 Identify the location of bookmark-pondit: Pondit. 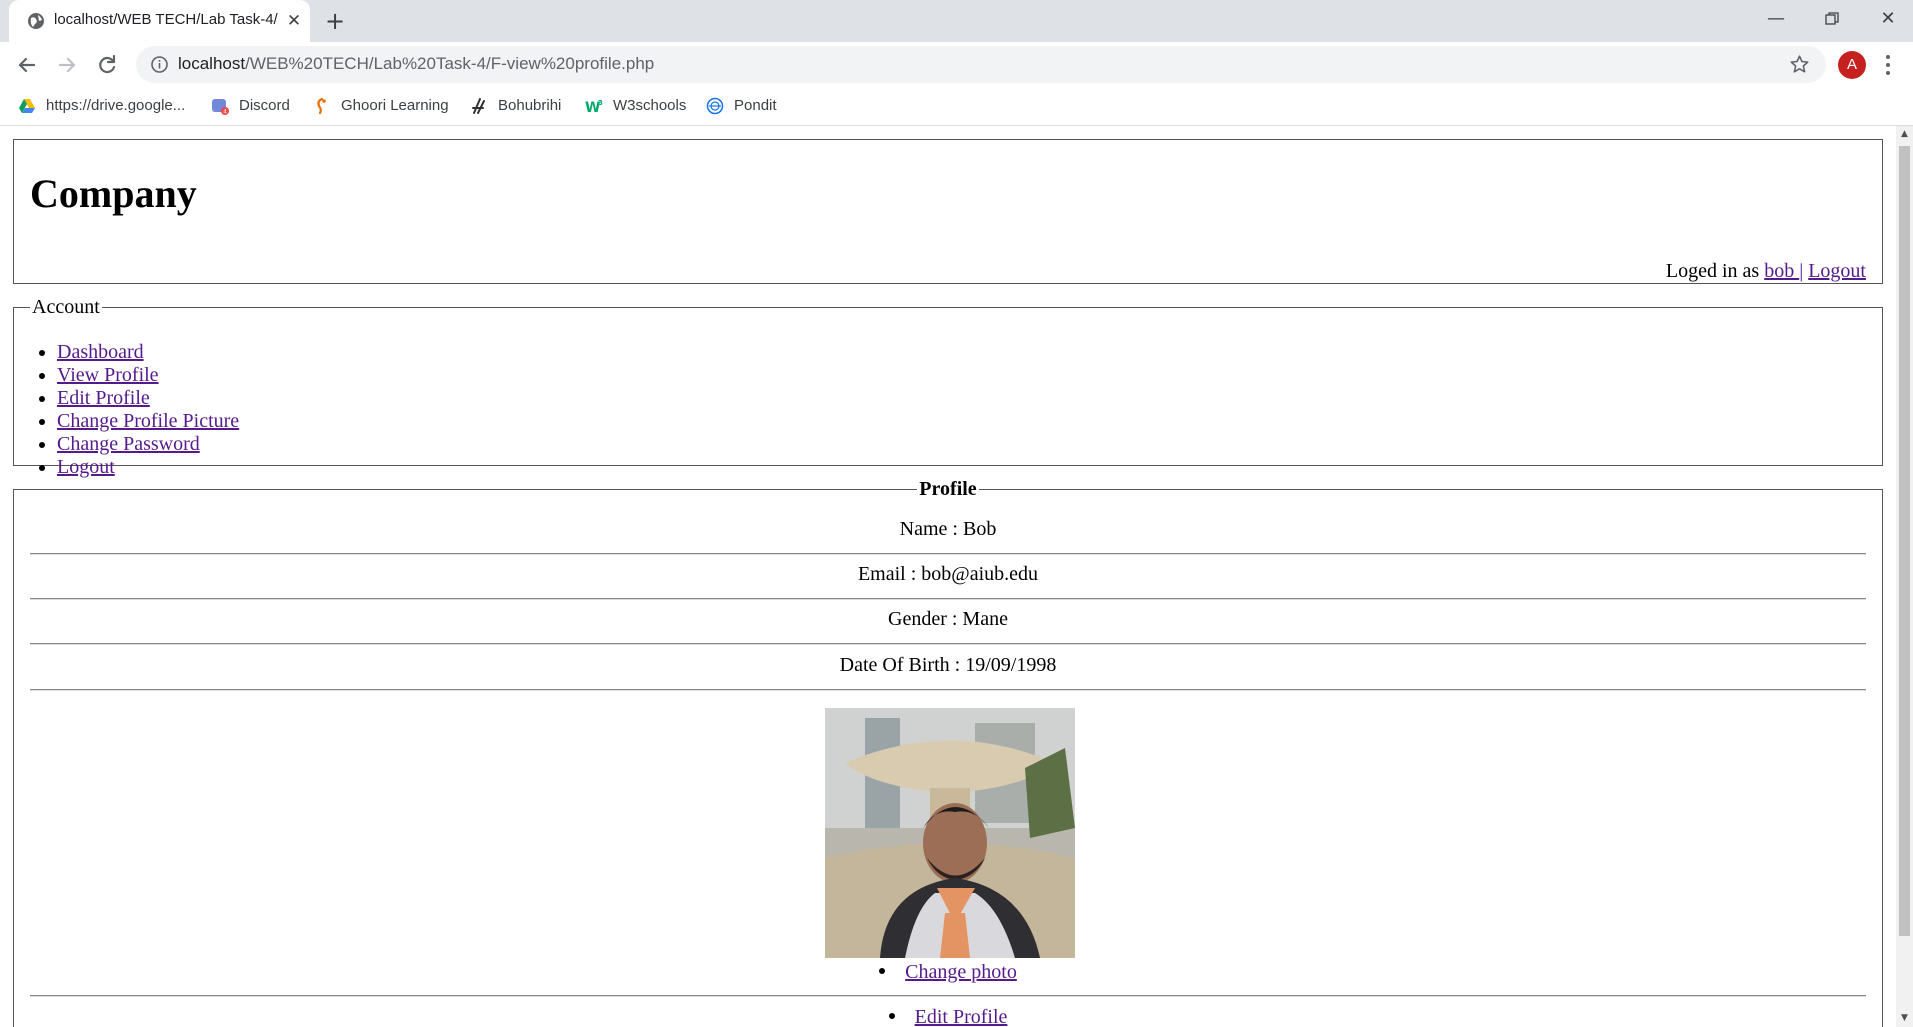
(746, 106).